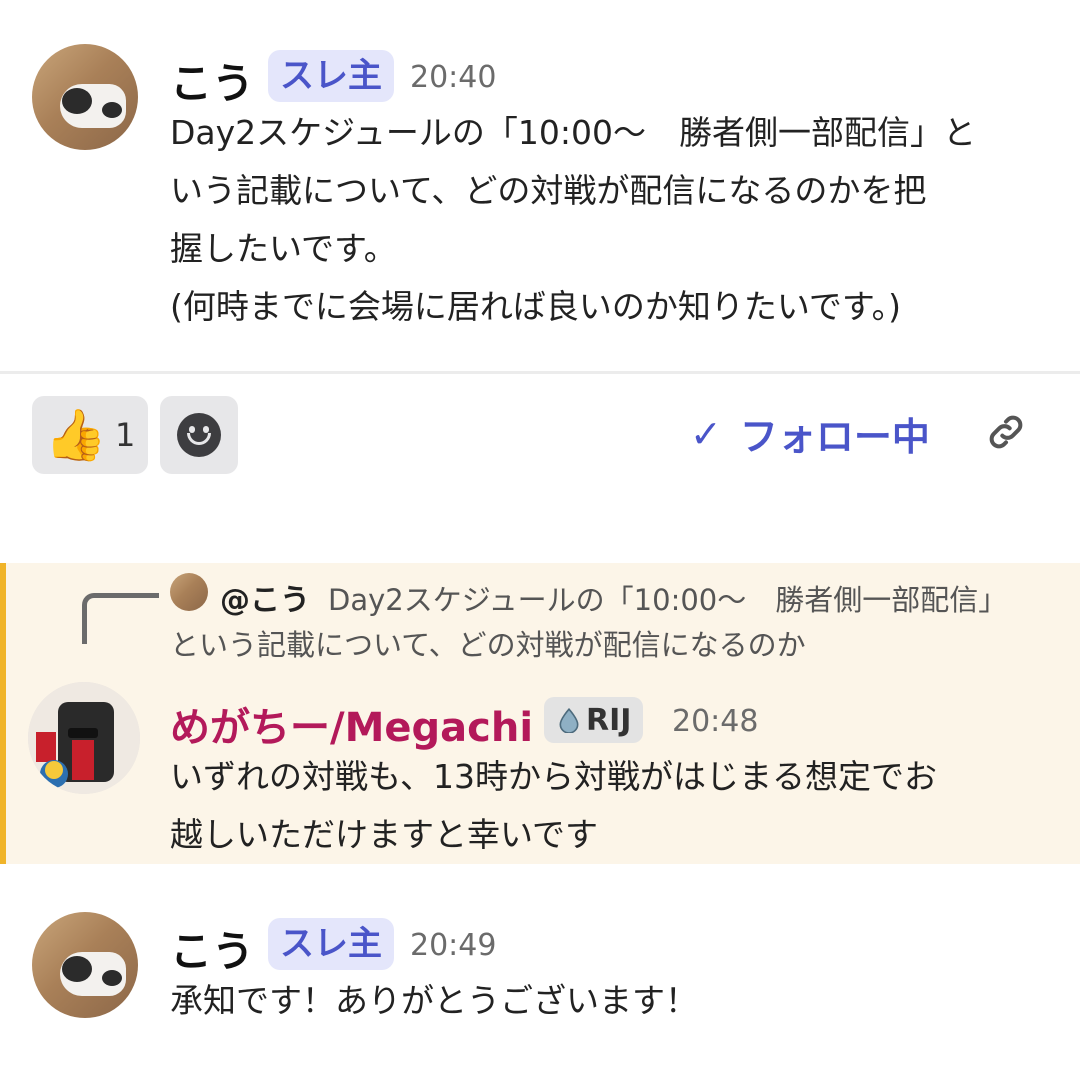  Describe the element at coordinates (1006, 432) in the screenshot. I see `link-icon` at that location.